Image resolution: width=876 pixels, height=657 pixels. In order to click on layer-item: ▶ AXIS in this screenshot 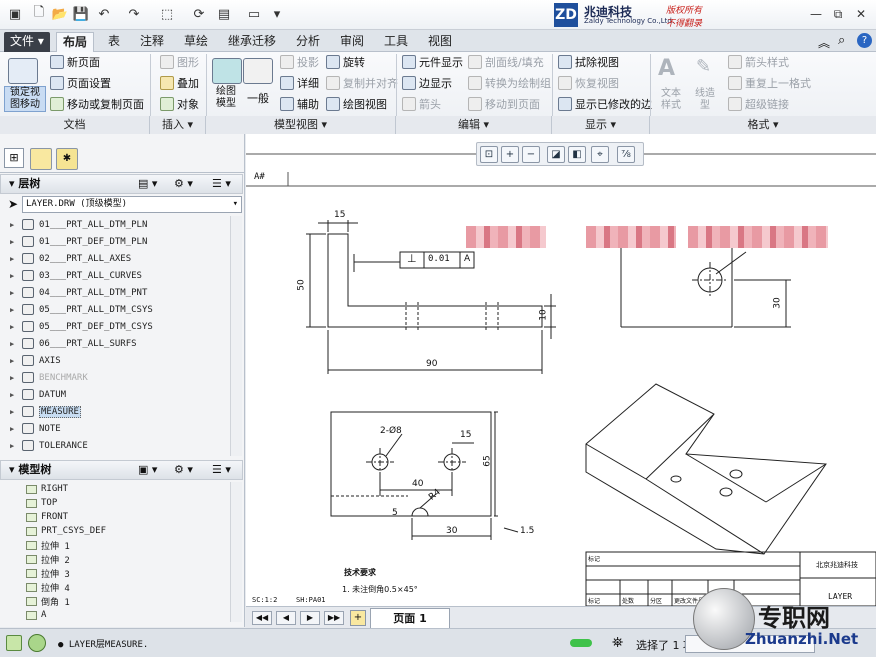, I will do `click(35, 360)`.